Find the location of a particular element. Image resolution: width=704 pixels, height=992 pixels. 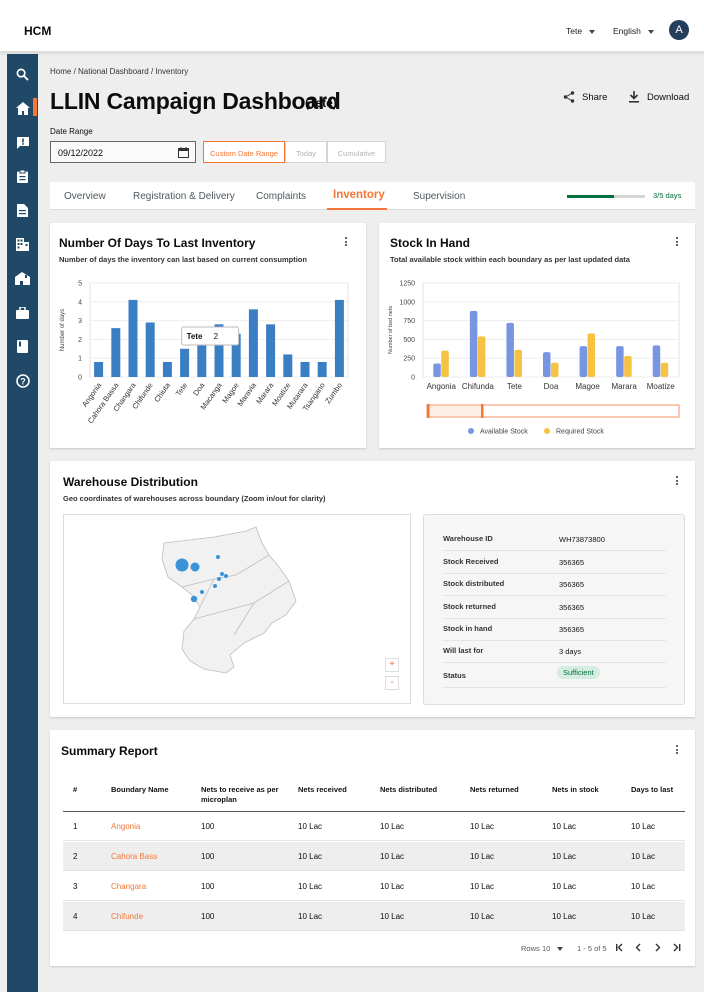

y-tick-label: 0 is located at coordinates (413, 378).